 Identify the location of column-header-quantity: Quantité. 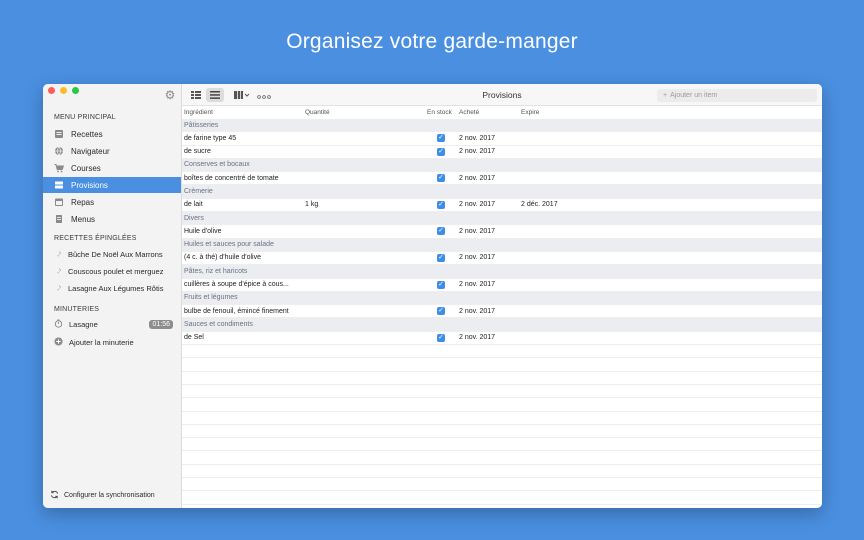
(317, 112).